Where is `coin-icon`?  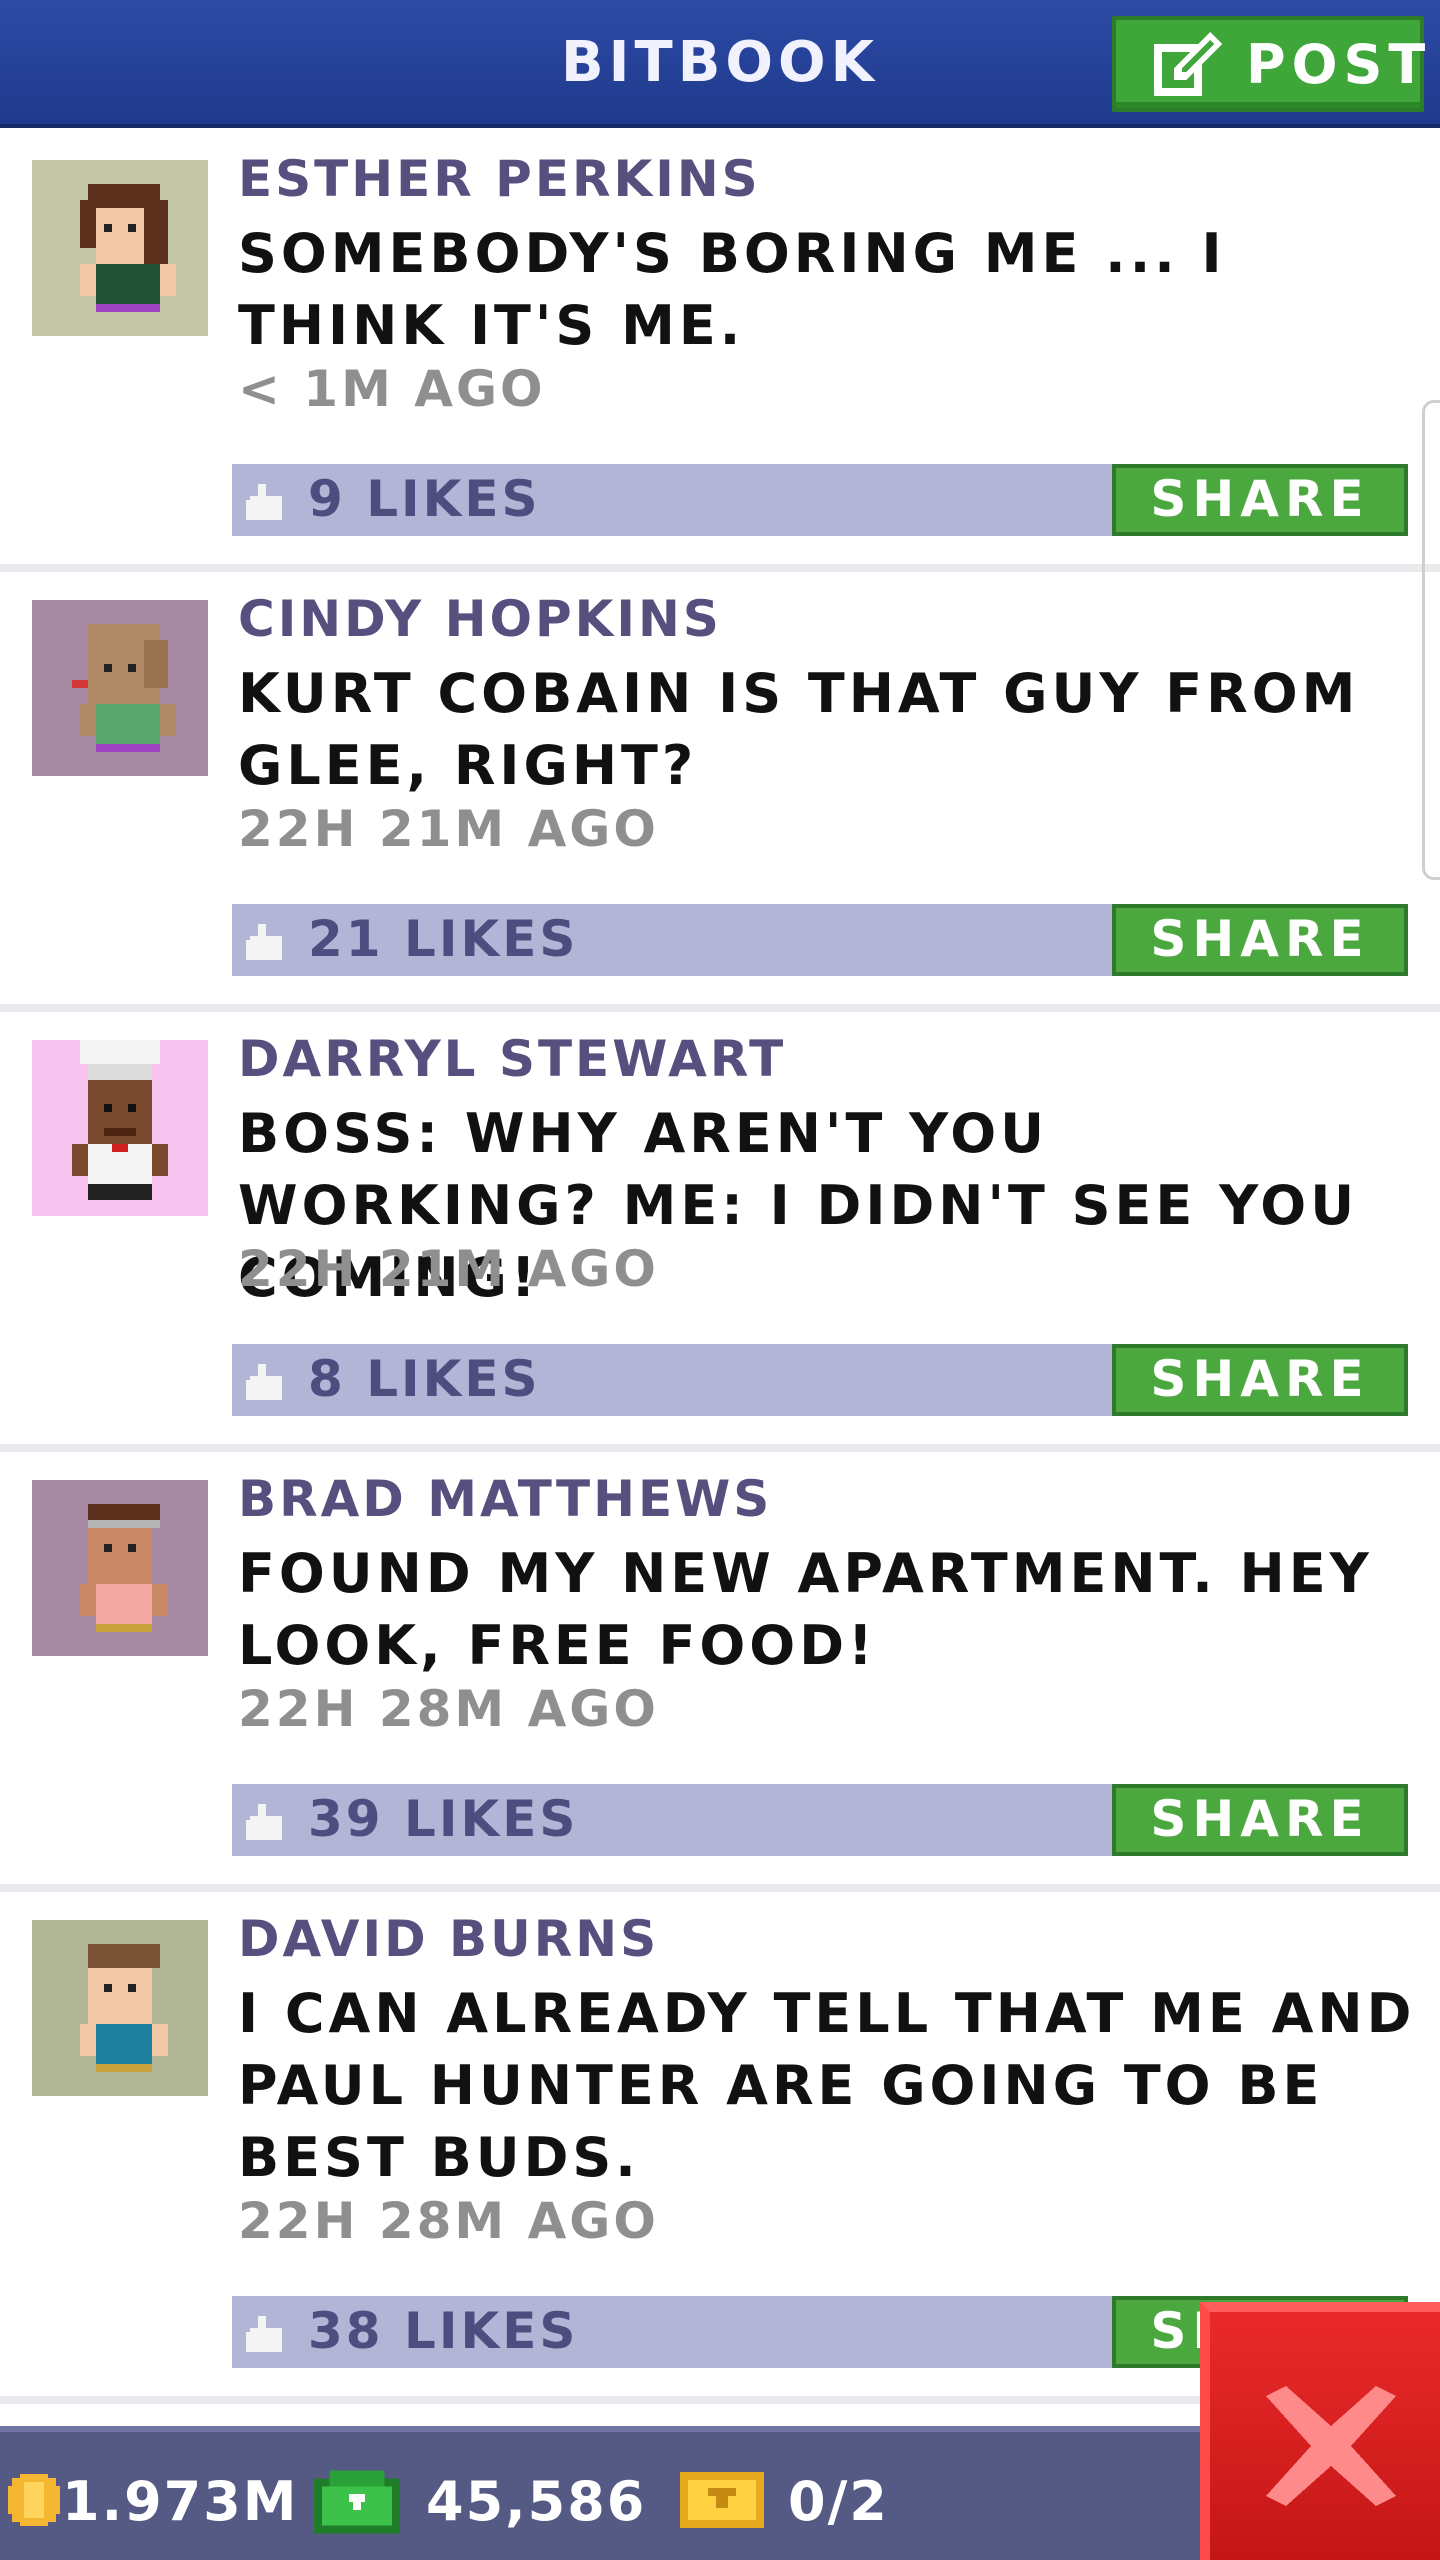
coin-icon is located at coordinates (34, 2500).